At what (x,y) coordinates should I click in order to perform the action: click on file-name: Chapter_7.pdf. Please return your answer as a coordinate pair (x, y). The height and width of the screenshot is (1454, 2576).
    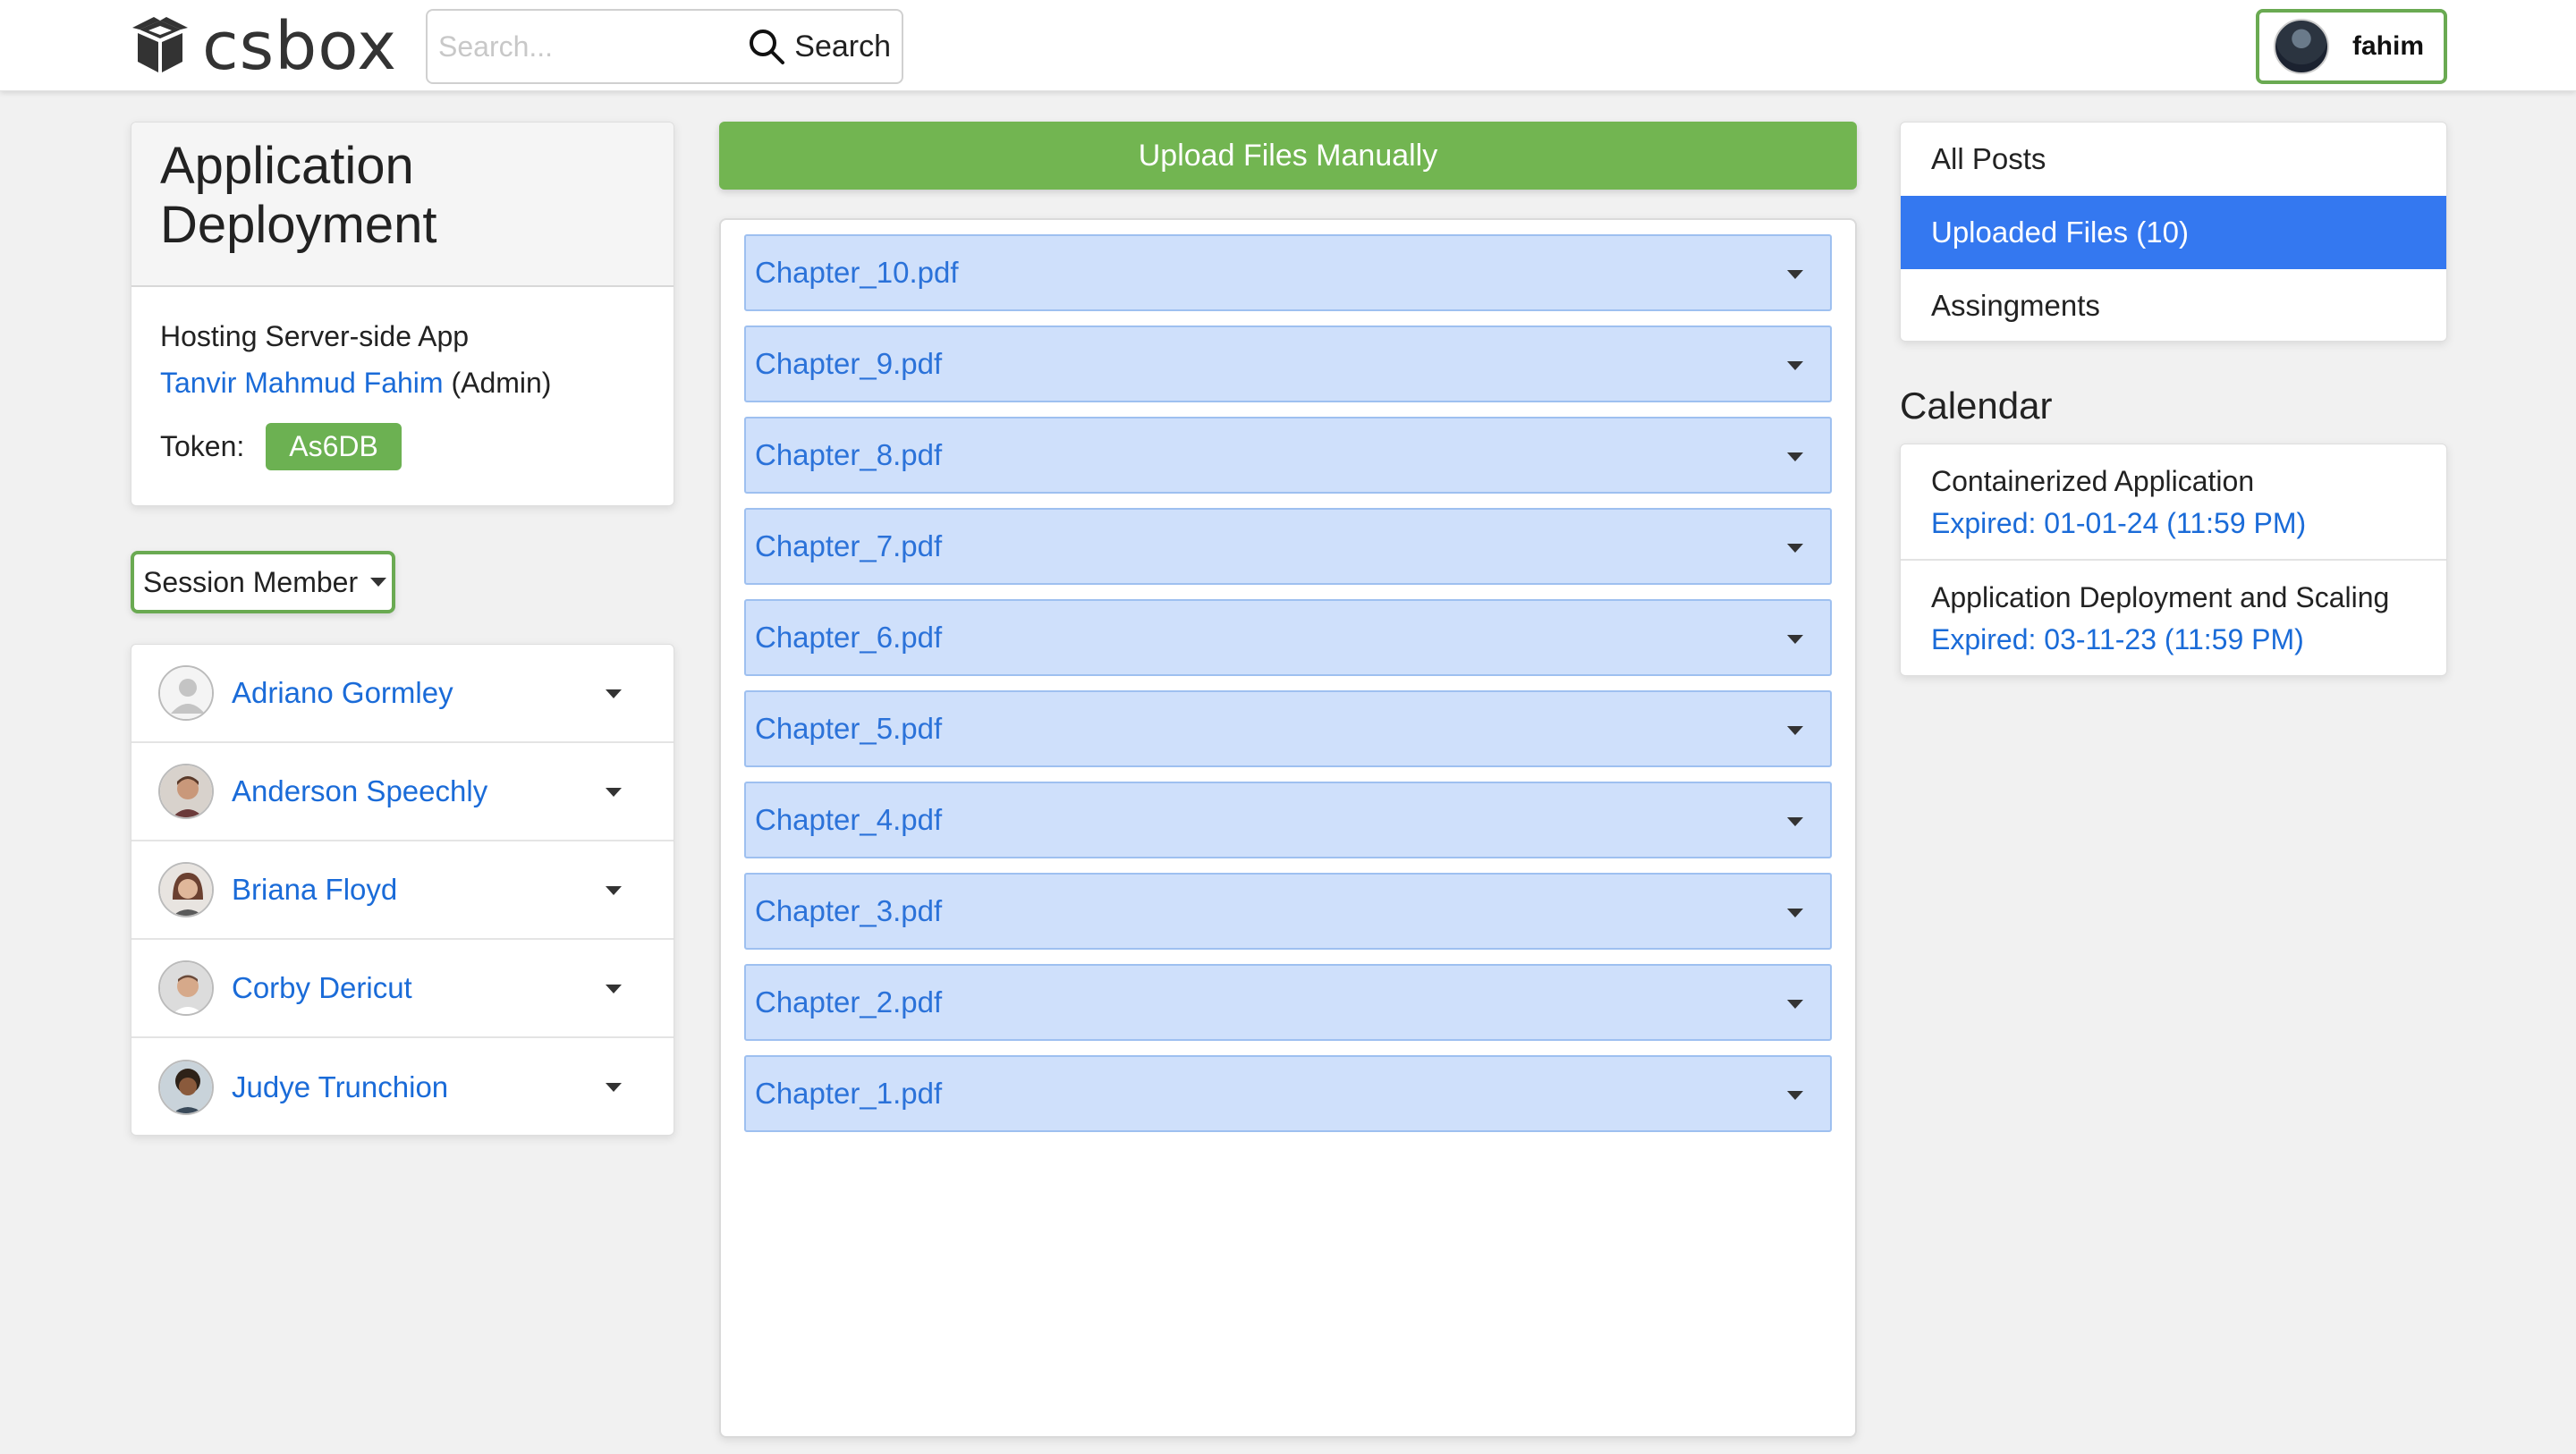
    Looking at the image, I should click on (848, 546).